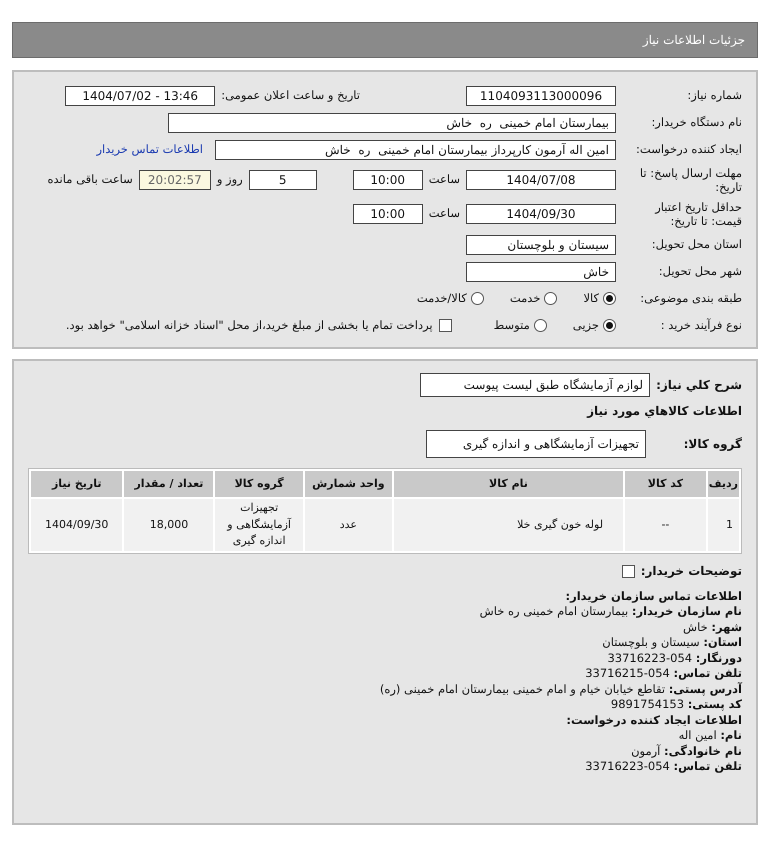 The image size is (770, 845). I want to click on column-header: کد کالا, so click(665, 484).